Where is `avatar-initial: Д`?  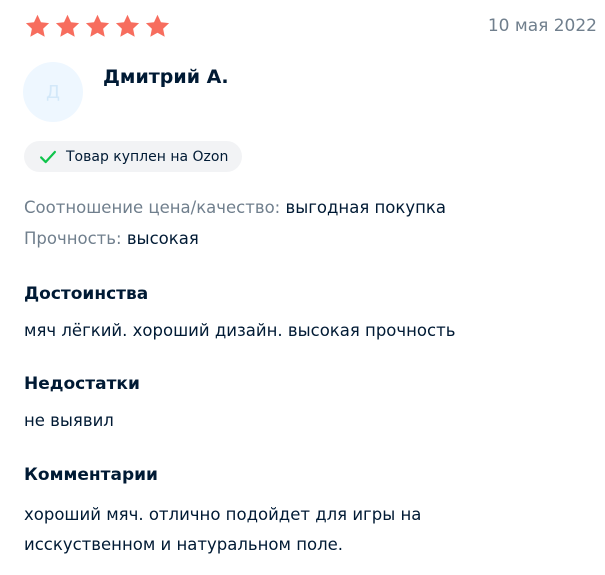
avatar-initial: Д is located at coordinates (53, 92).